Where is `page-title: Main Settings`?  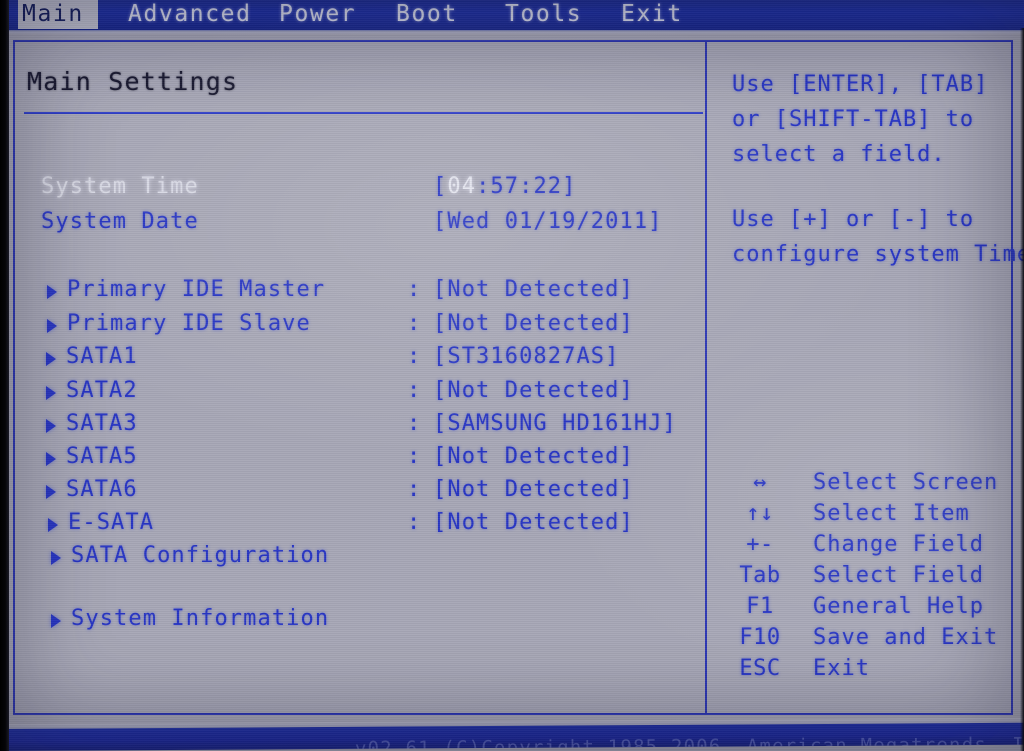
page-title: Main Settings is located at coordinates (133, 81).